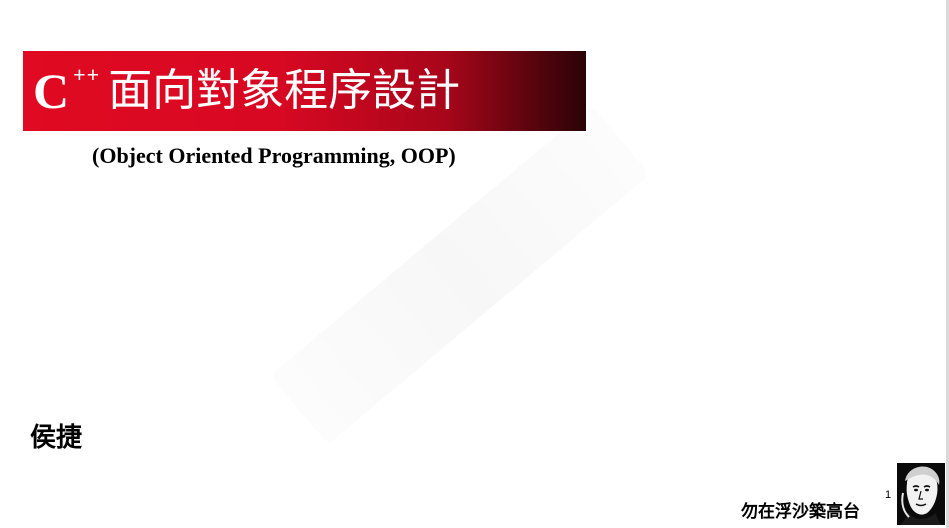 The image size is (949, 528). I want to click on title-banner: C ++ 面向對象程序設計, so click(304, 91).